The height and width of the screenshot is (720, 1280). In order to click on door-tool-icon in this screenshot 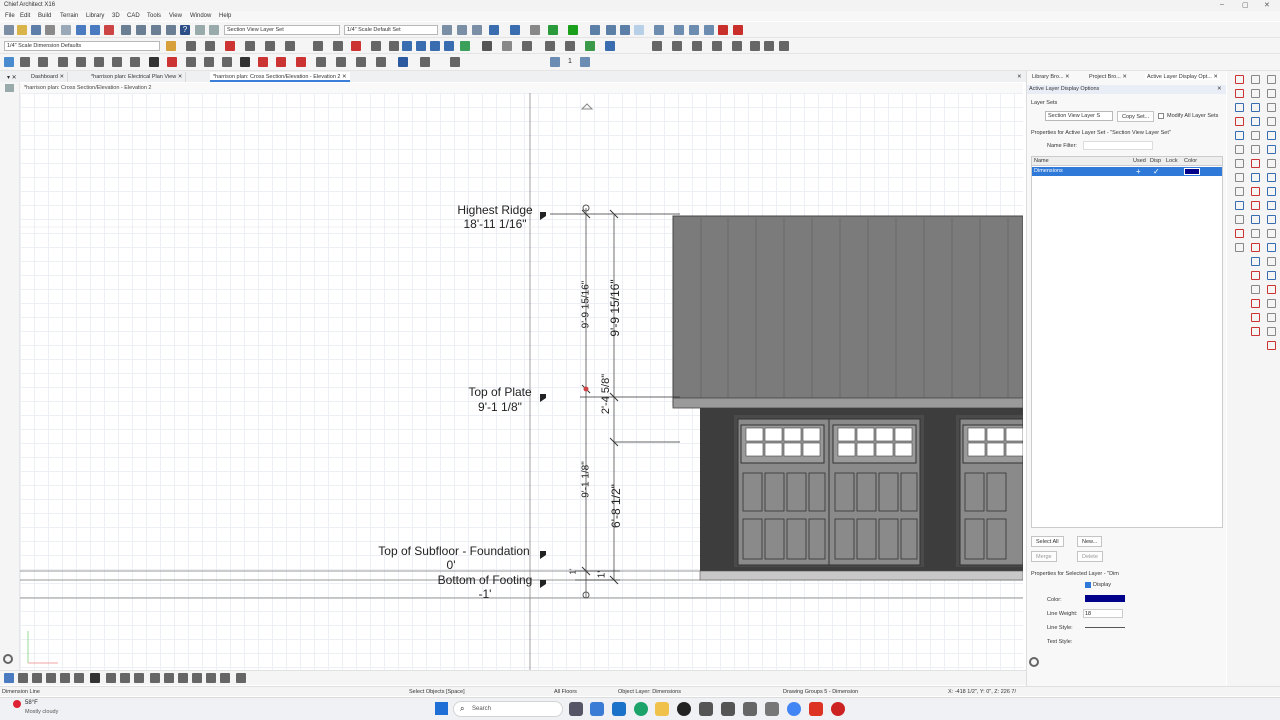, I will do `click(99, 62)`.